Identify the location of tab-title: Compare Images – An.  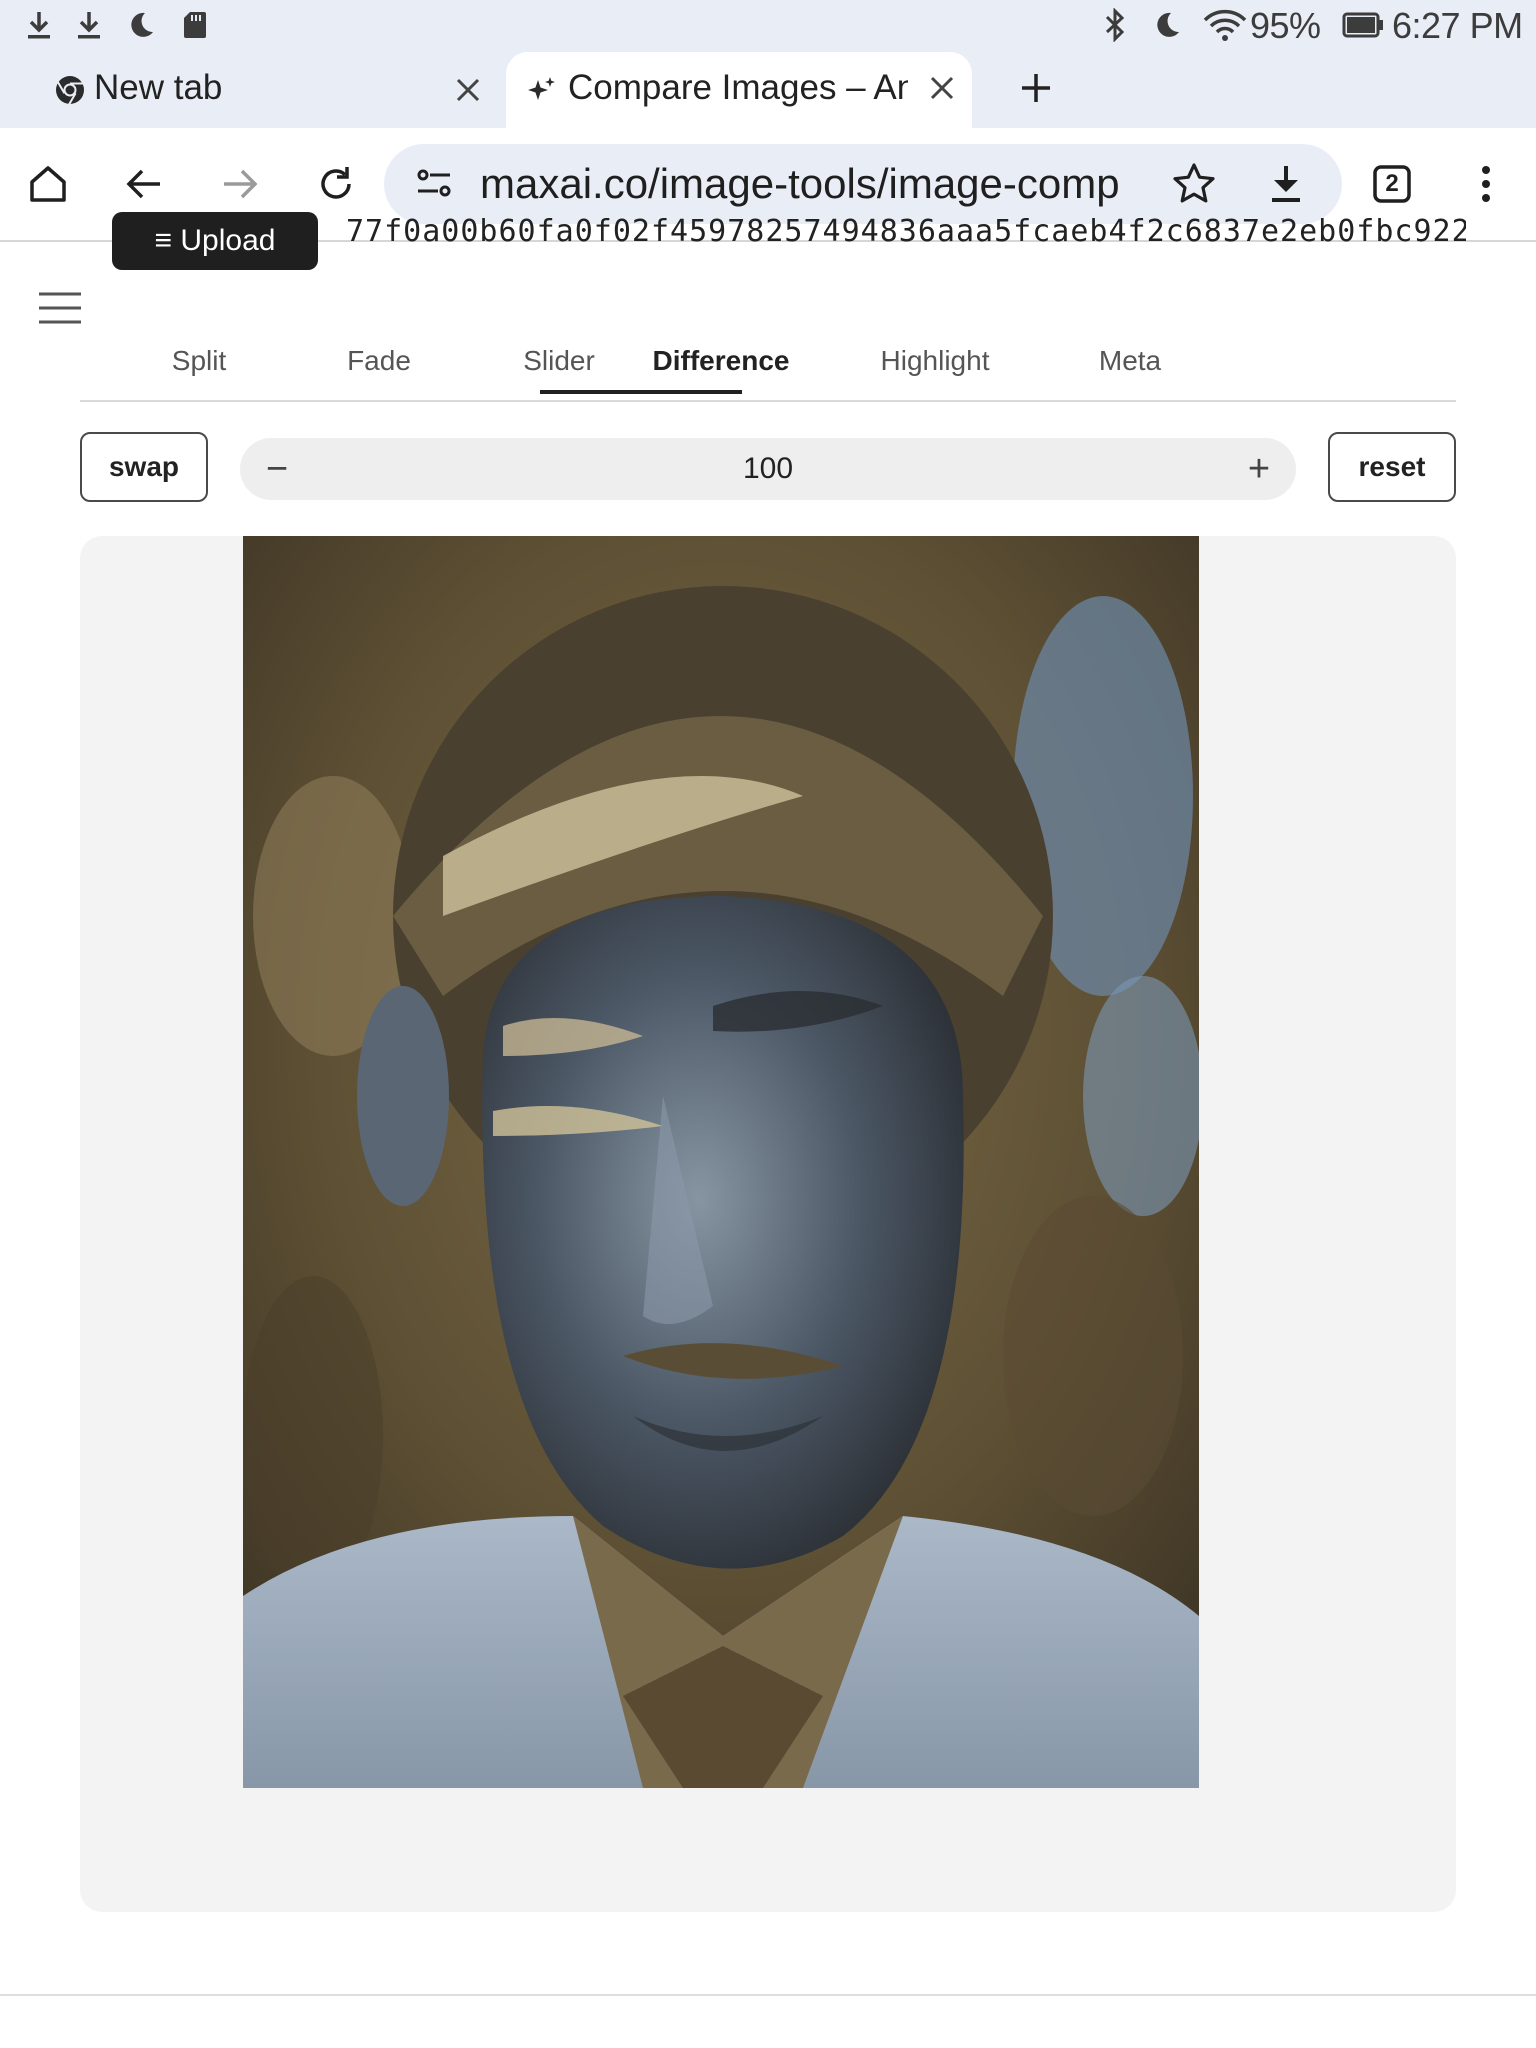
(738, 87).